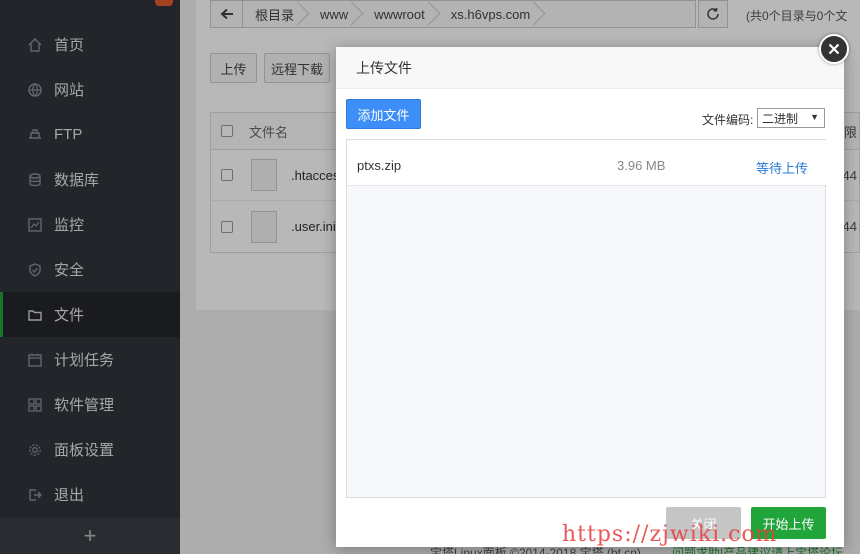 The height and width of the screenshot is (554, 860). Describe the element at coordinates (641, 165) in the screenshot. I see `upload-file-size: 3.96 MB` at that location.